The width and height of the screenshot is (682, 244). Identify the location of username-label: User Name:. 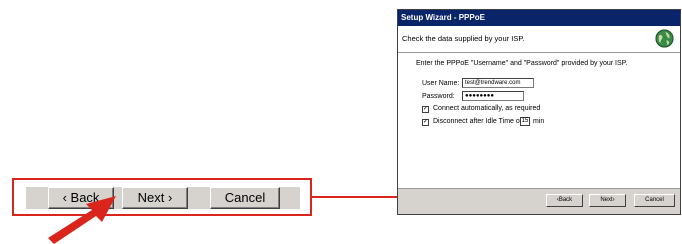
(441, 83).